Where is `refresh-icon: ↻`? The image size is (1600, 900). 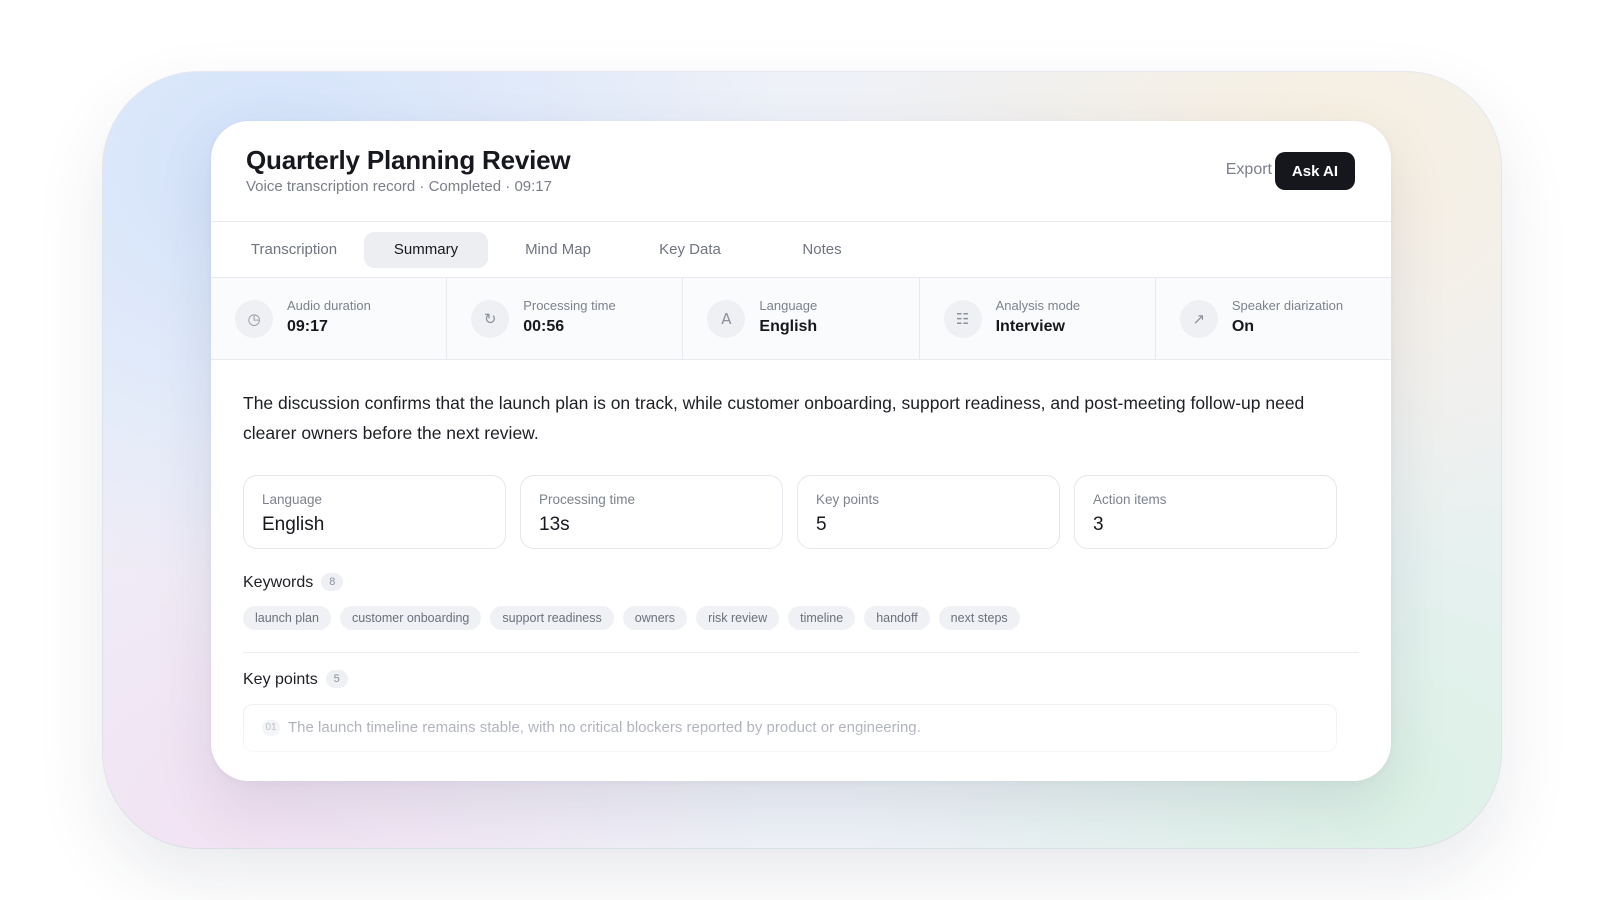 refresh-icon: ↻ is located at coordinates (490, 319).